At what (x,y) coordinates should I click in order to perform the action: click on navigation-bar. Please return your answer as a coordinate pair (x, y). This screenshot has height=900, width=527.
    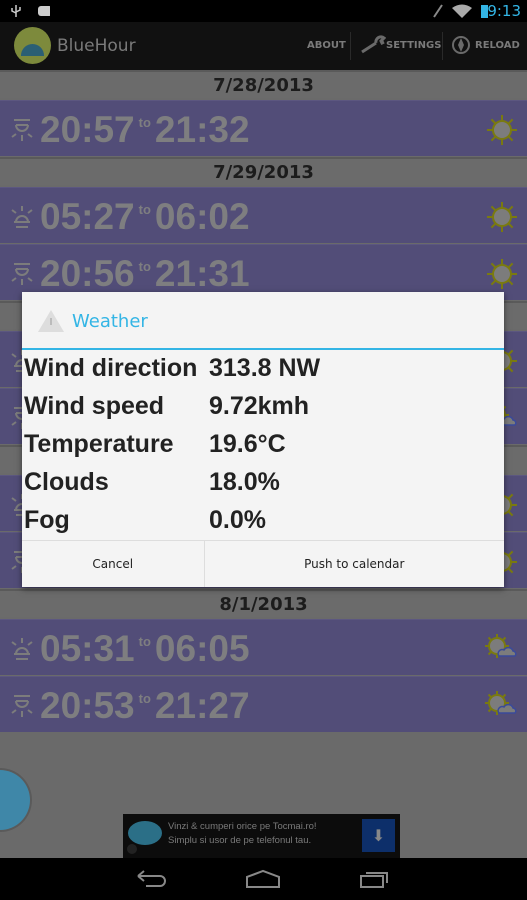
    Looking at the image, I should click on (263, 879).